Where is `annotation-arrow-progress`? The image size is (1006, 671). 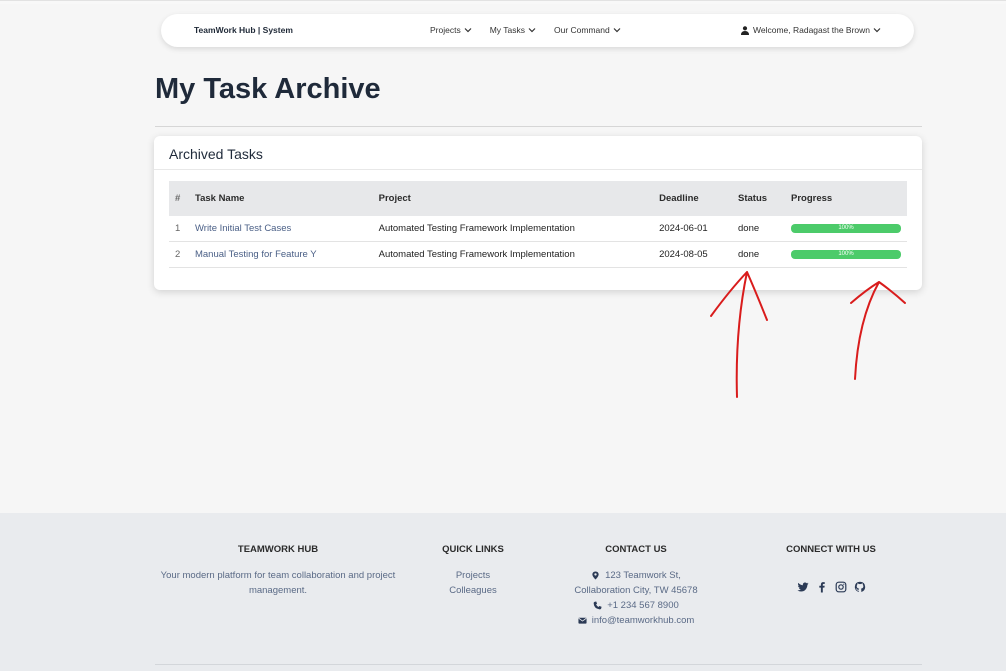
annotation-arrow-progress is located at coordinates (878, 330).